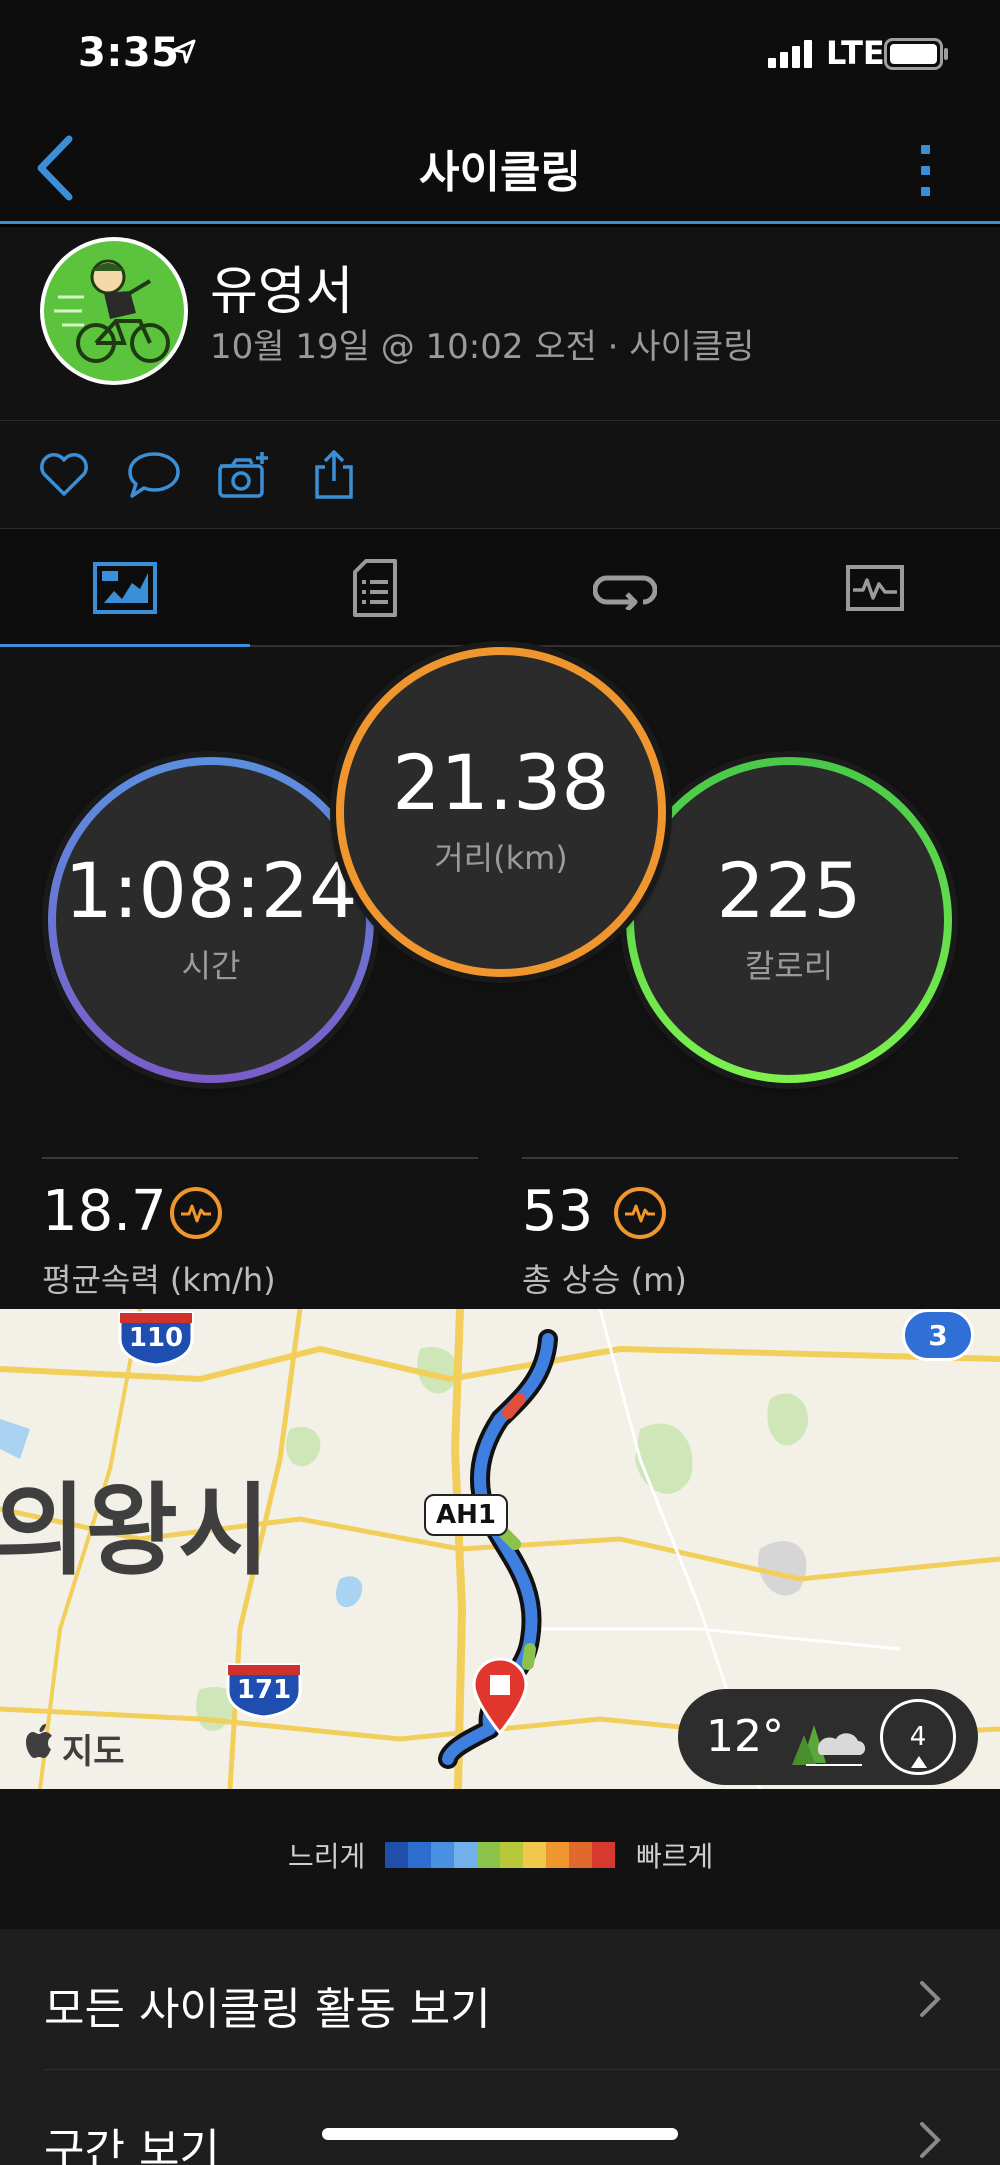 The width and height of the screenshot is (1000, 2165). Describe the element at coordinates (500, 172) in the screenshot. I see `page-title: 사이클링` at that location.